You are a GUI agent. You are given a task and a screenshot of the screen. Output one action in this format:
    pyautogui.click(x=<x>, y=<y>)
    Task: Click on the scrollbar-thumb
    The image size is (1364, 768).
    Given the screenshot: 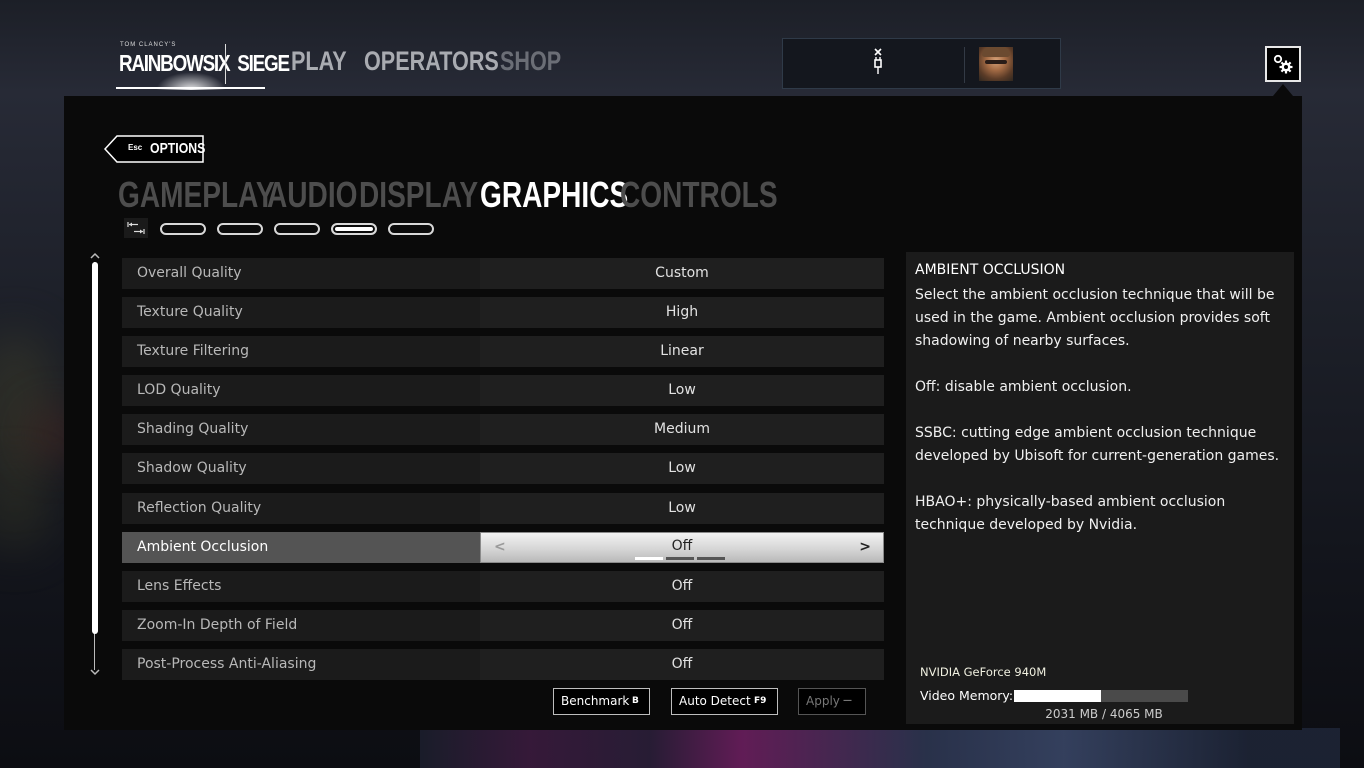 What is the action you would take?
    pyautogui.click(x=95, y=448)
    